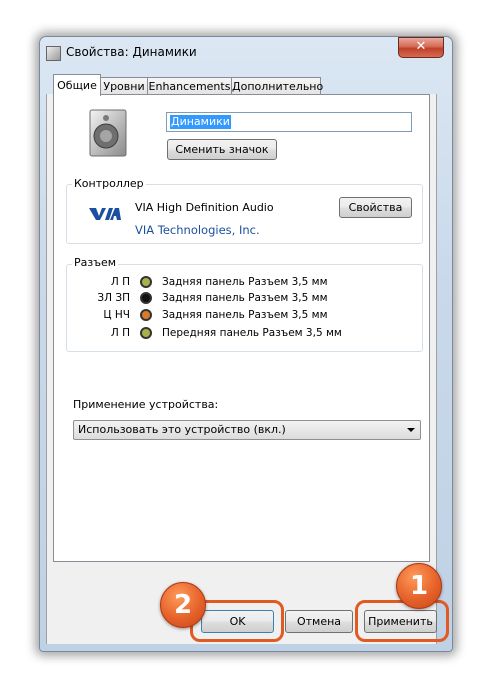 This screenshot has width=488, height=685. Describe the element at coordinates (131, 52) in the screenshot. I see `window-title: Свойства: Динамики` at that location.